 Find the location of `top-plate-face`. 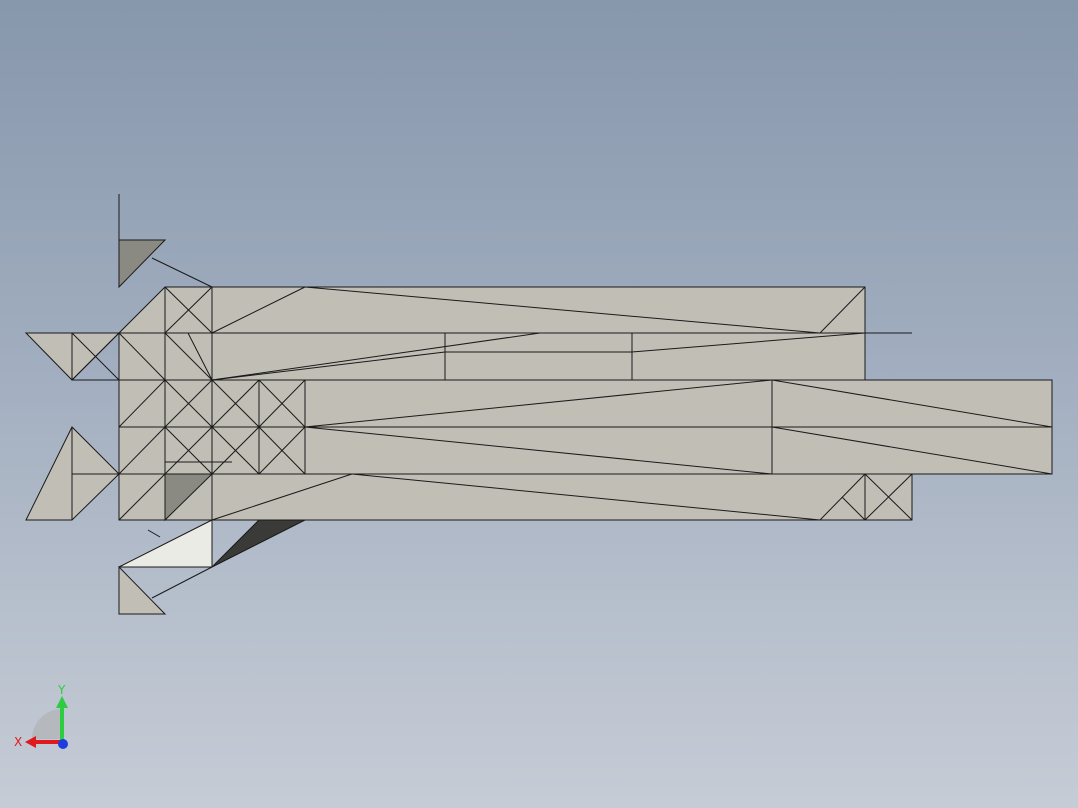

top-plate-face is located at coordinates (538, 310).